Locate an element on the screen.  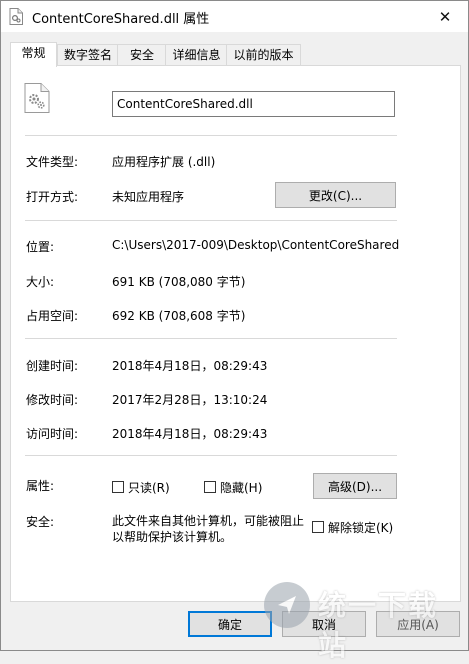
filename-input: ContentCoreShared.dll is located at coordinates (253, 104).